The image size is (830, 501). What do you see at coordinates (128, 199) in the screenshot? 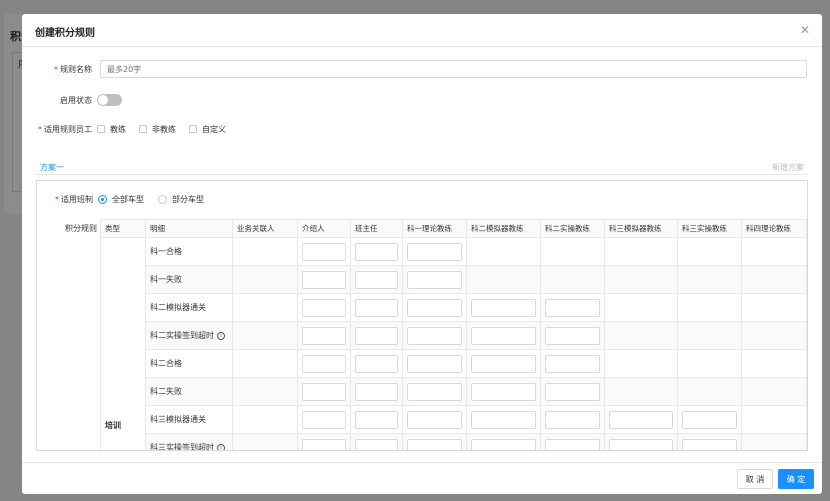
I see `class-option-all: 全部车型` at bounding box center [128, 199].